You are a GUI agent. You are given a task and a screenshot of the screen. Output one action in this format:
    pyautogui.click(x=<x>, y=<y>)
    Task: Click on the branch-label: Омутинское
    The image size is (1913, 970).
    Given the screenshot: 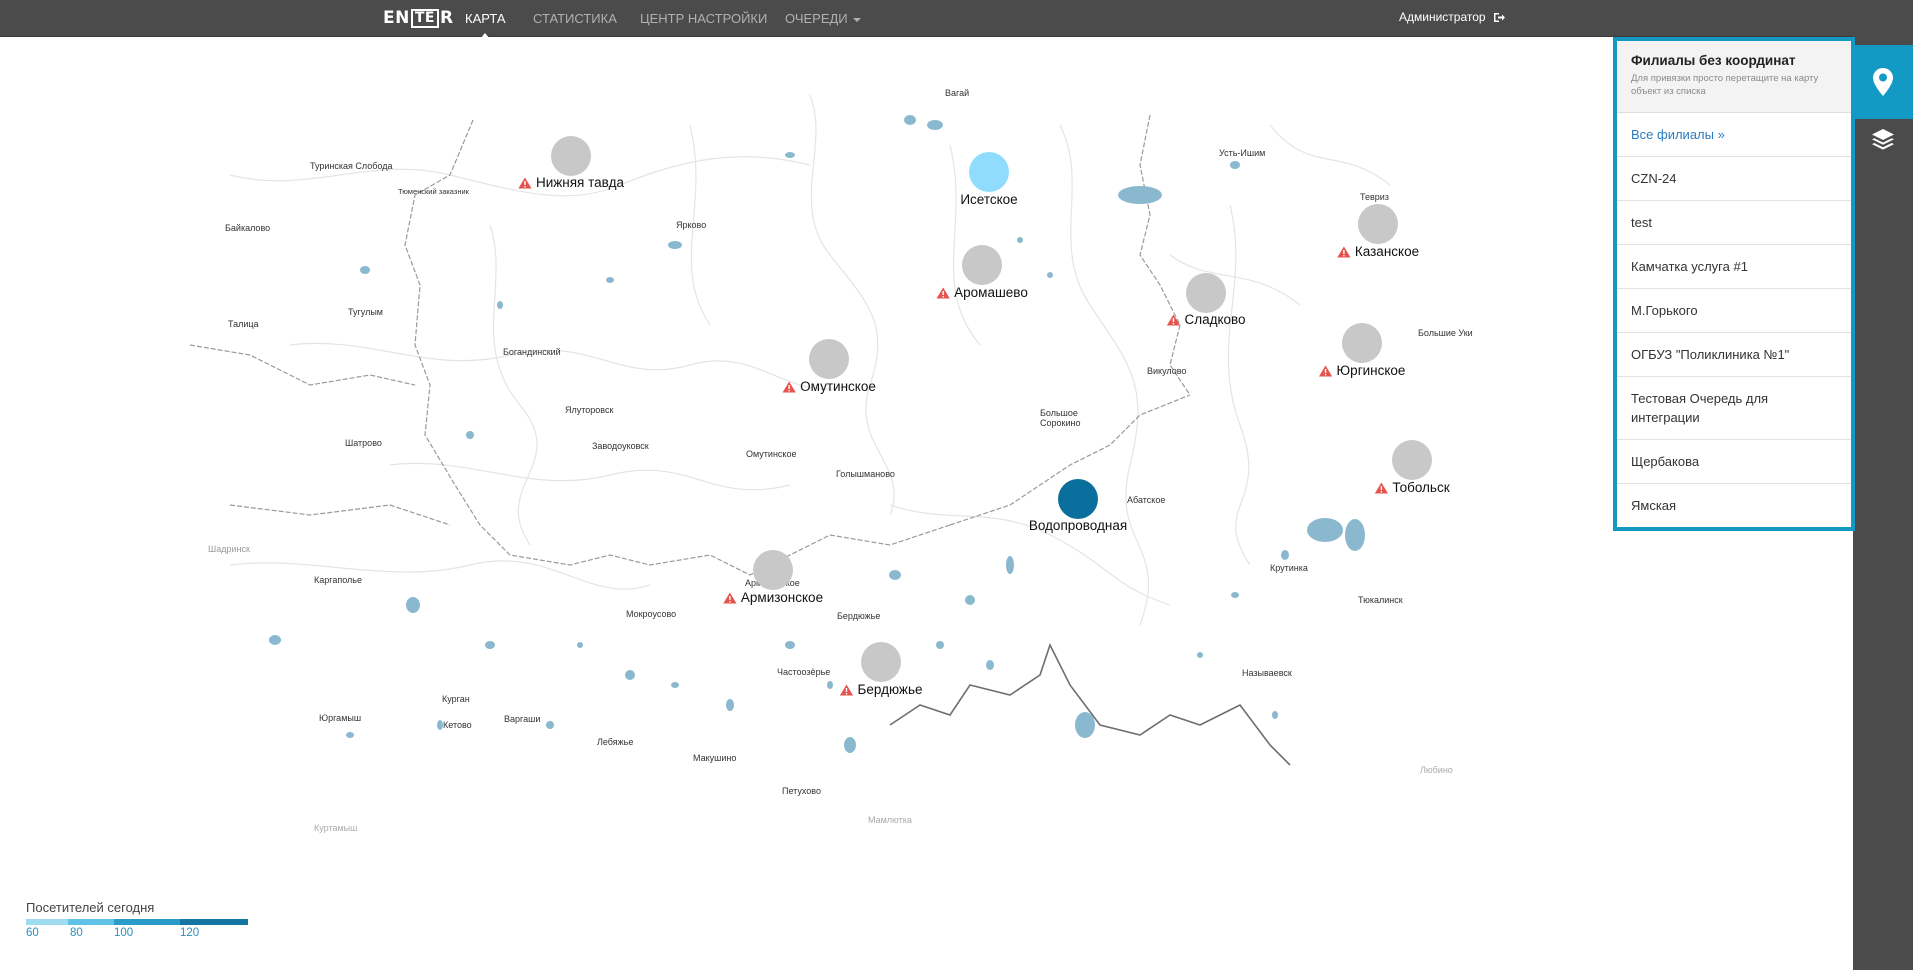 What is the action you would take?
    pyautogui.click(x=829, y=386)
    